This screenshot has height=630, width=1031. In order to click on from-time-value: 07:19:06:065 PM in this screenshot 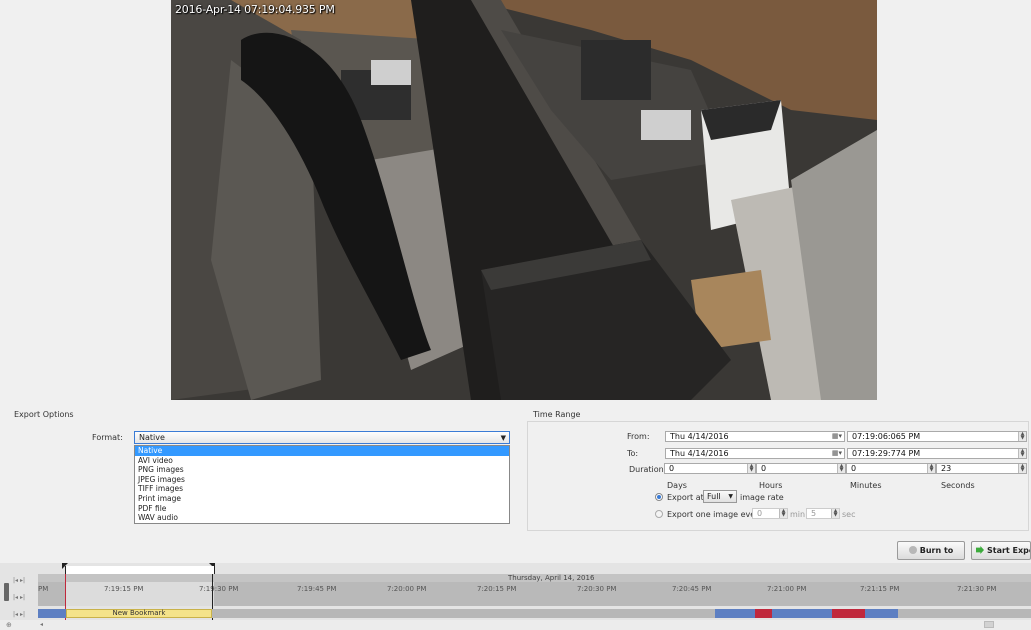, I will do `click(886, 436)`.